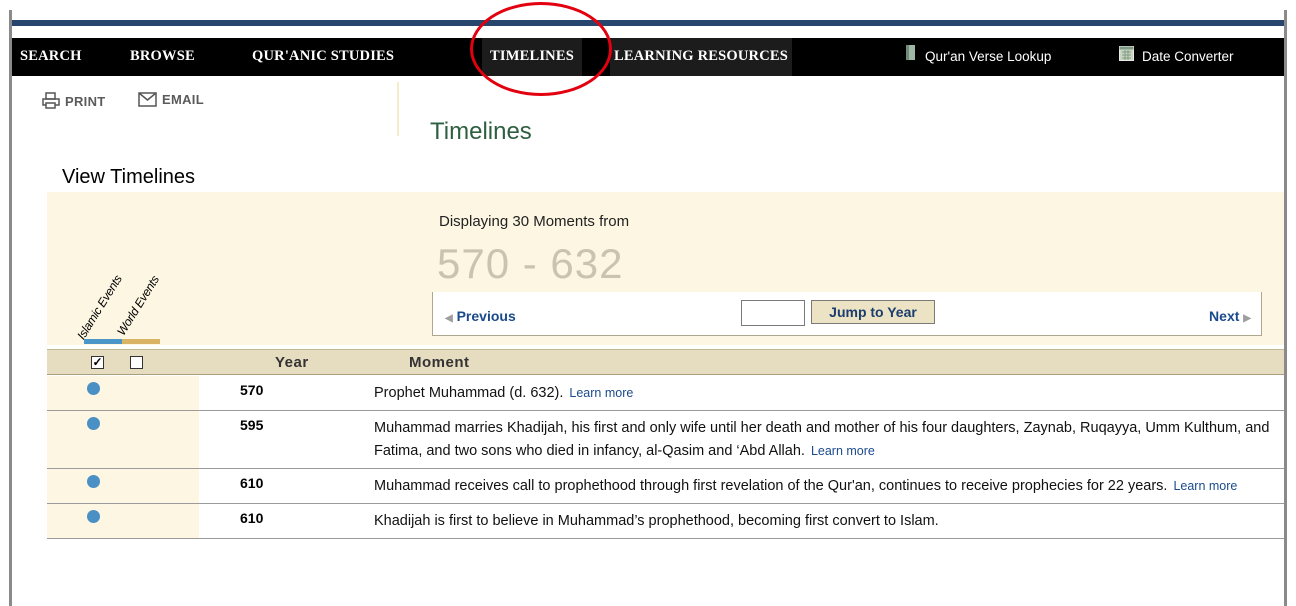 This screenshot has width=1296, height=606. Describe the element at coordinates (1188, 56) in the screenshot. I see `date-converter-label: Date Converter` at that location.